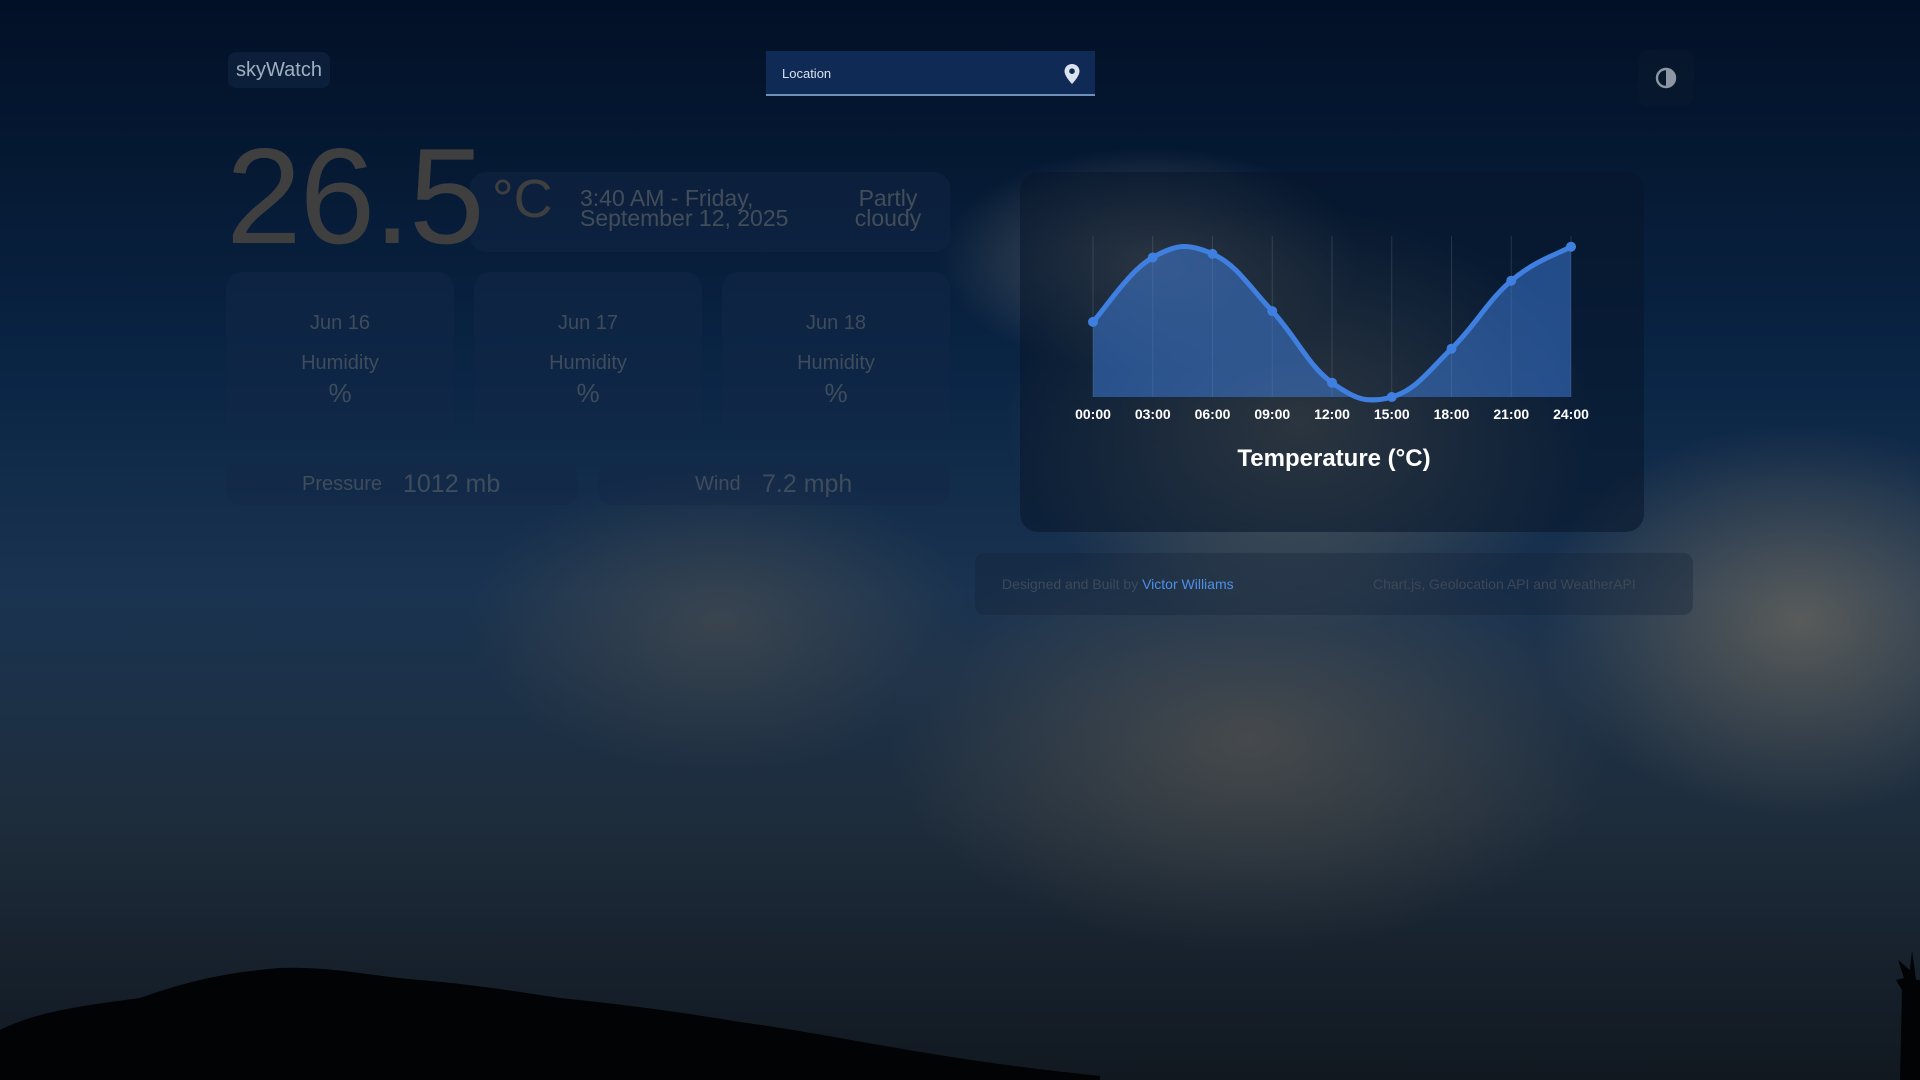  Describe the element at coordinates (452, 484) in the screenshot. I see `pressure-value: 1012 mb` at that location.